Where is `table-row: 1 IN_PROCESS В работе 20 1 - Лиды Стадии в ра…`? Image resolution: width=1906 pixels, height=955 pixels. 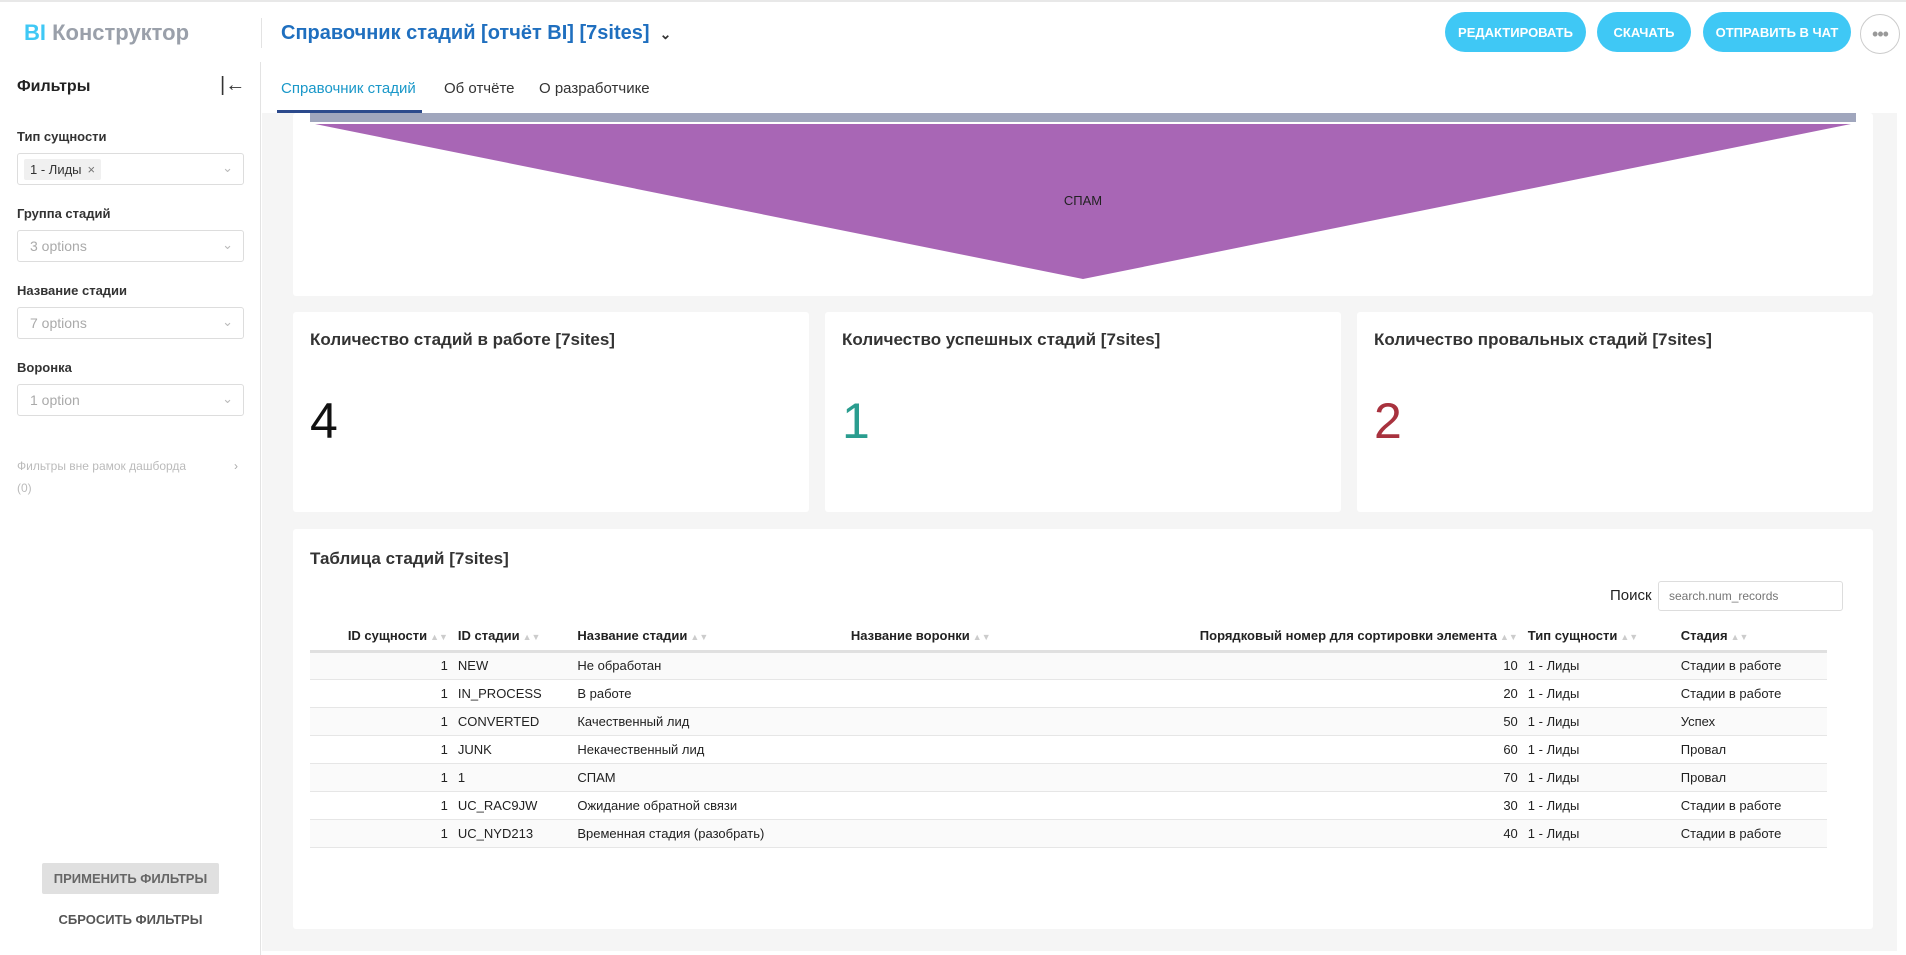
table-row: 1 IN_PROCESS В работе 20 1 - Лиды Стадии в ра… is located at coordinates (1068, 693).